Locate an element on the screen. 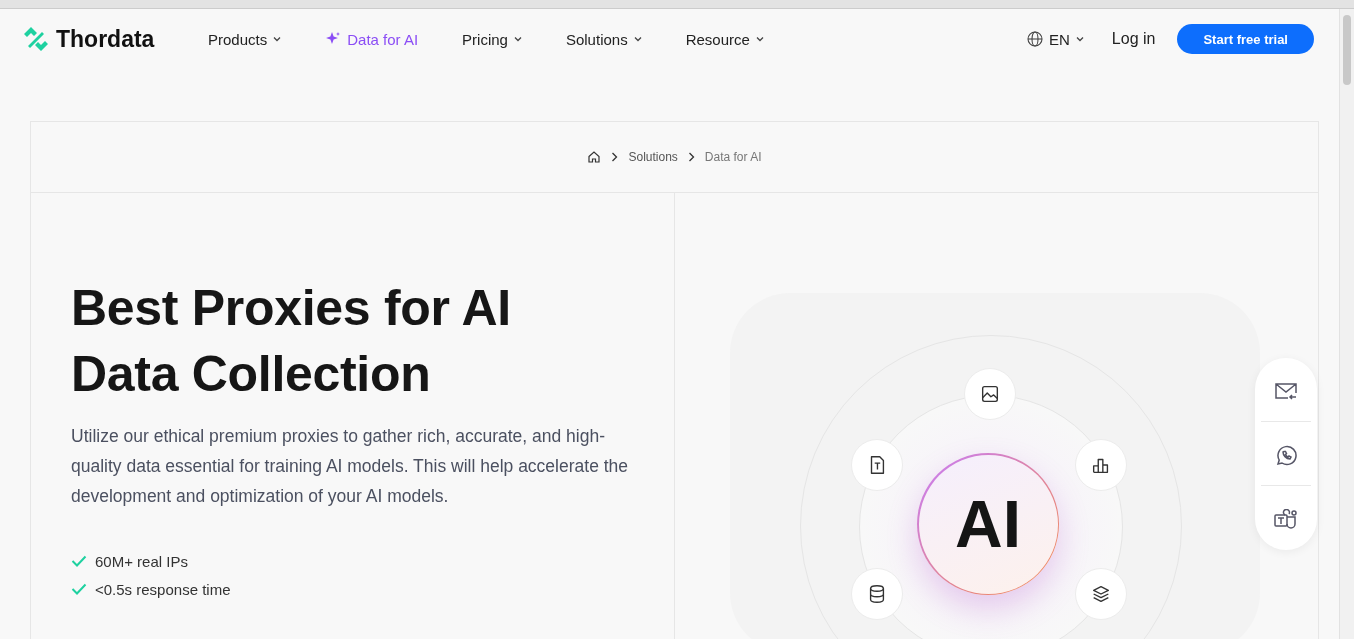 The image size is (1354, 639). language-selector: EN is located at coordinates (1055, 39).